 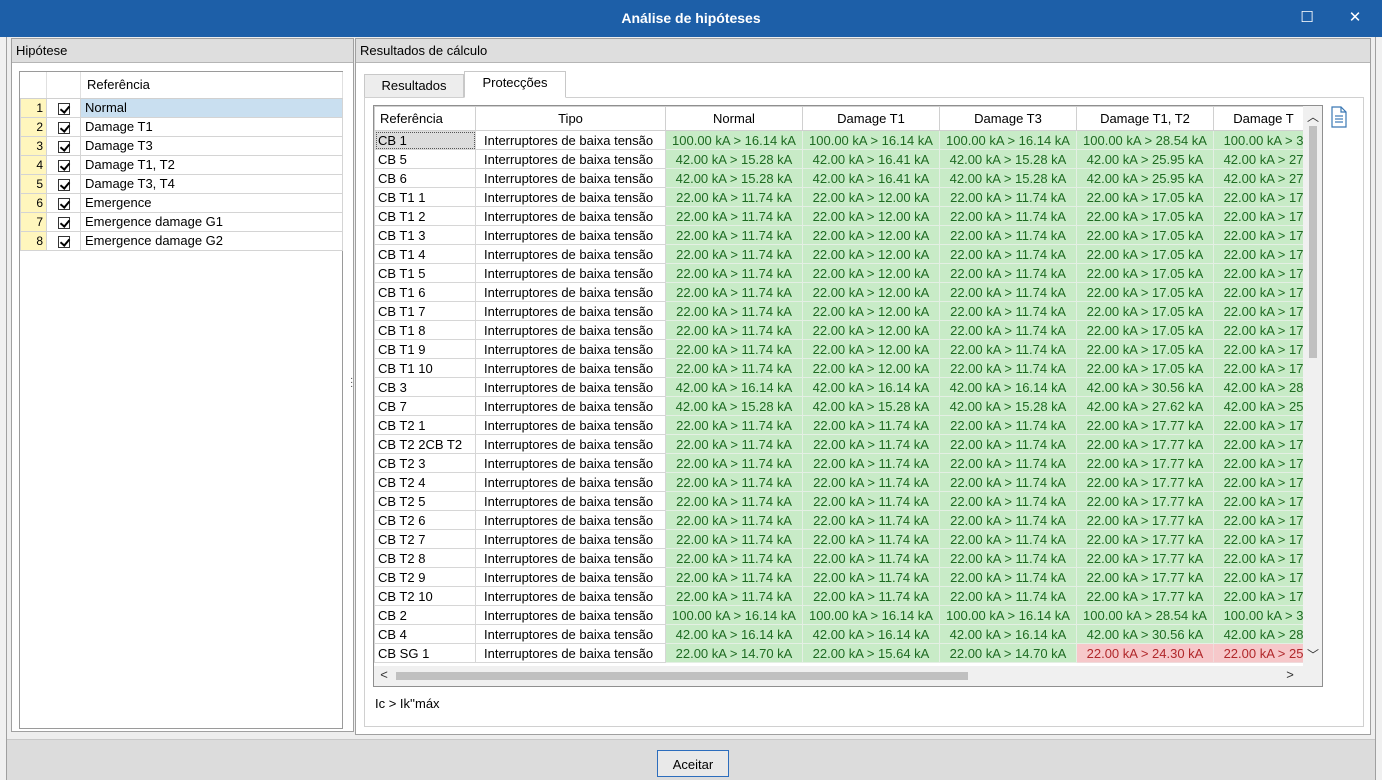 What do you see at coordinates (425, 615) in the screenshot?
I see `row-reference: CB 2` at bounding box center [425, 615].